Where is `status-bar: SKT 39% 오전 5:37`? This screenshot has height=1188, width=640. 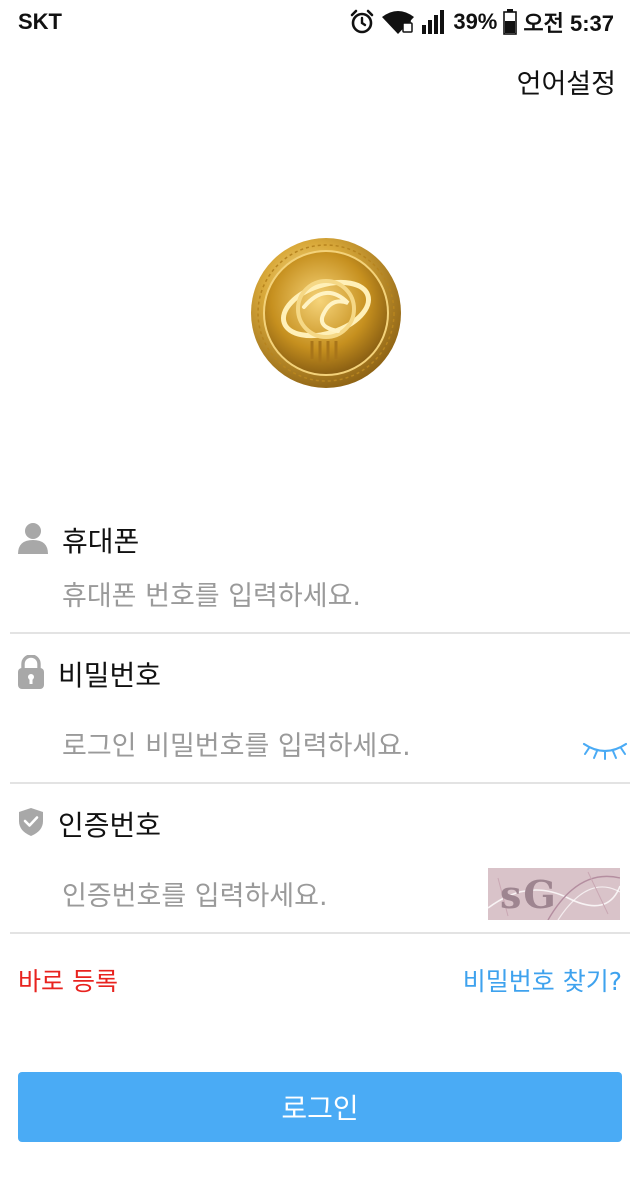
status-bar: SKT 39% 오전 5:37 is located at coordinates (320, 22).